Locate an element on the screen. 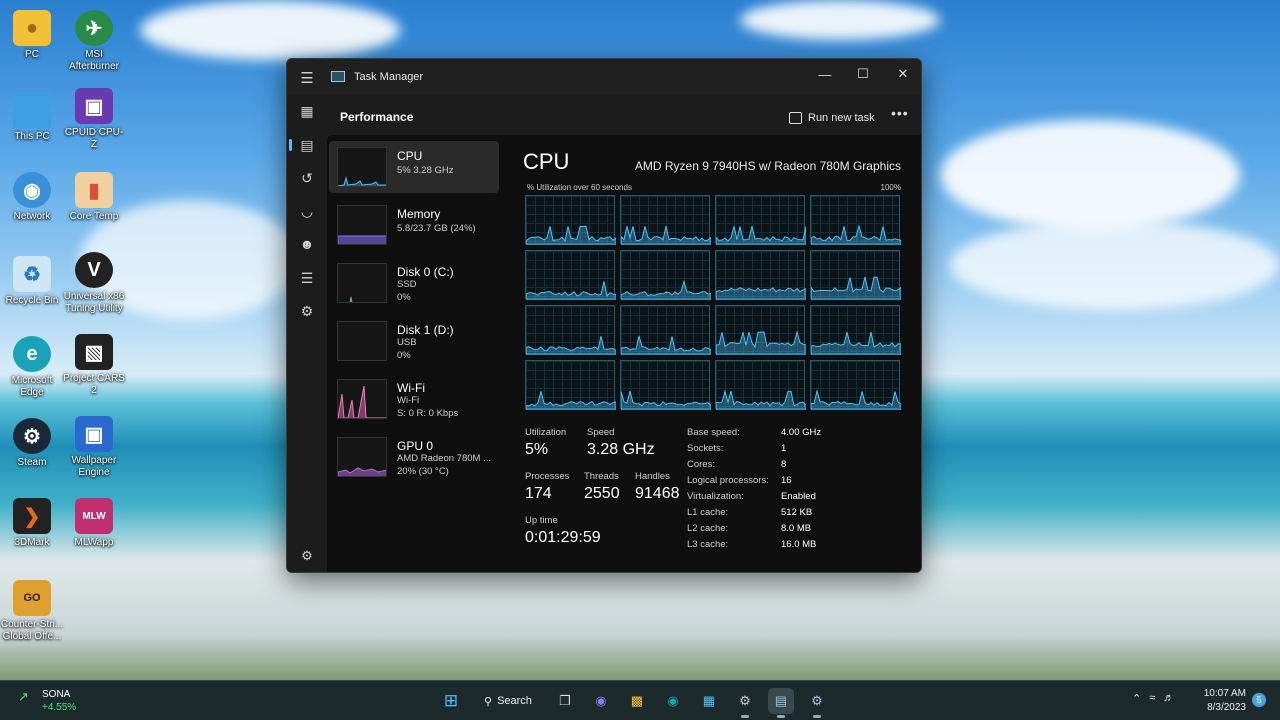 The image size is (1280, 720). clock-date: 8/3/2023 is located at coordinates (1226, 707).